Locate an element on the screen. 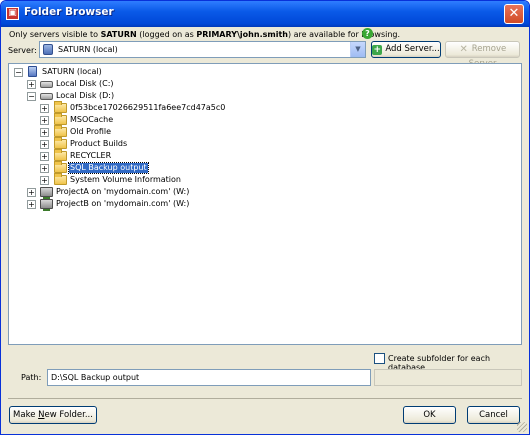  path-extra-field is located at coordinates (448, 377).